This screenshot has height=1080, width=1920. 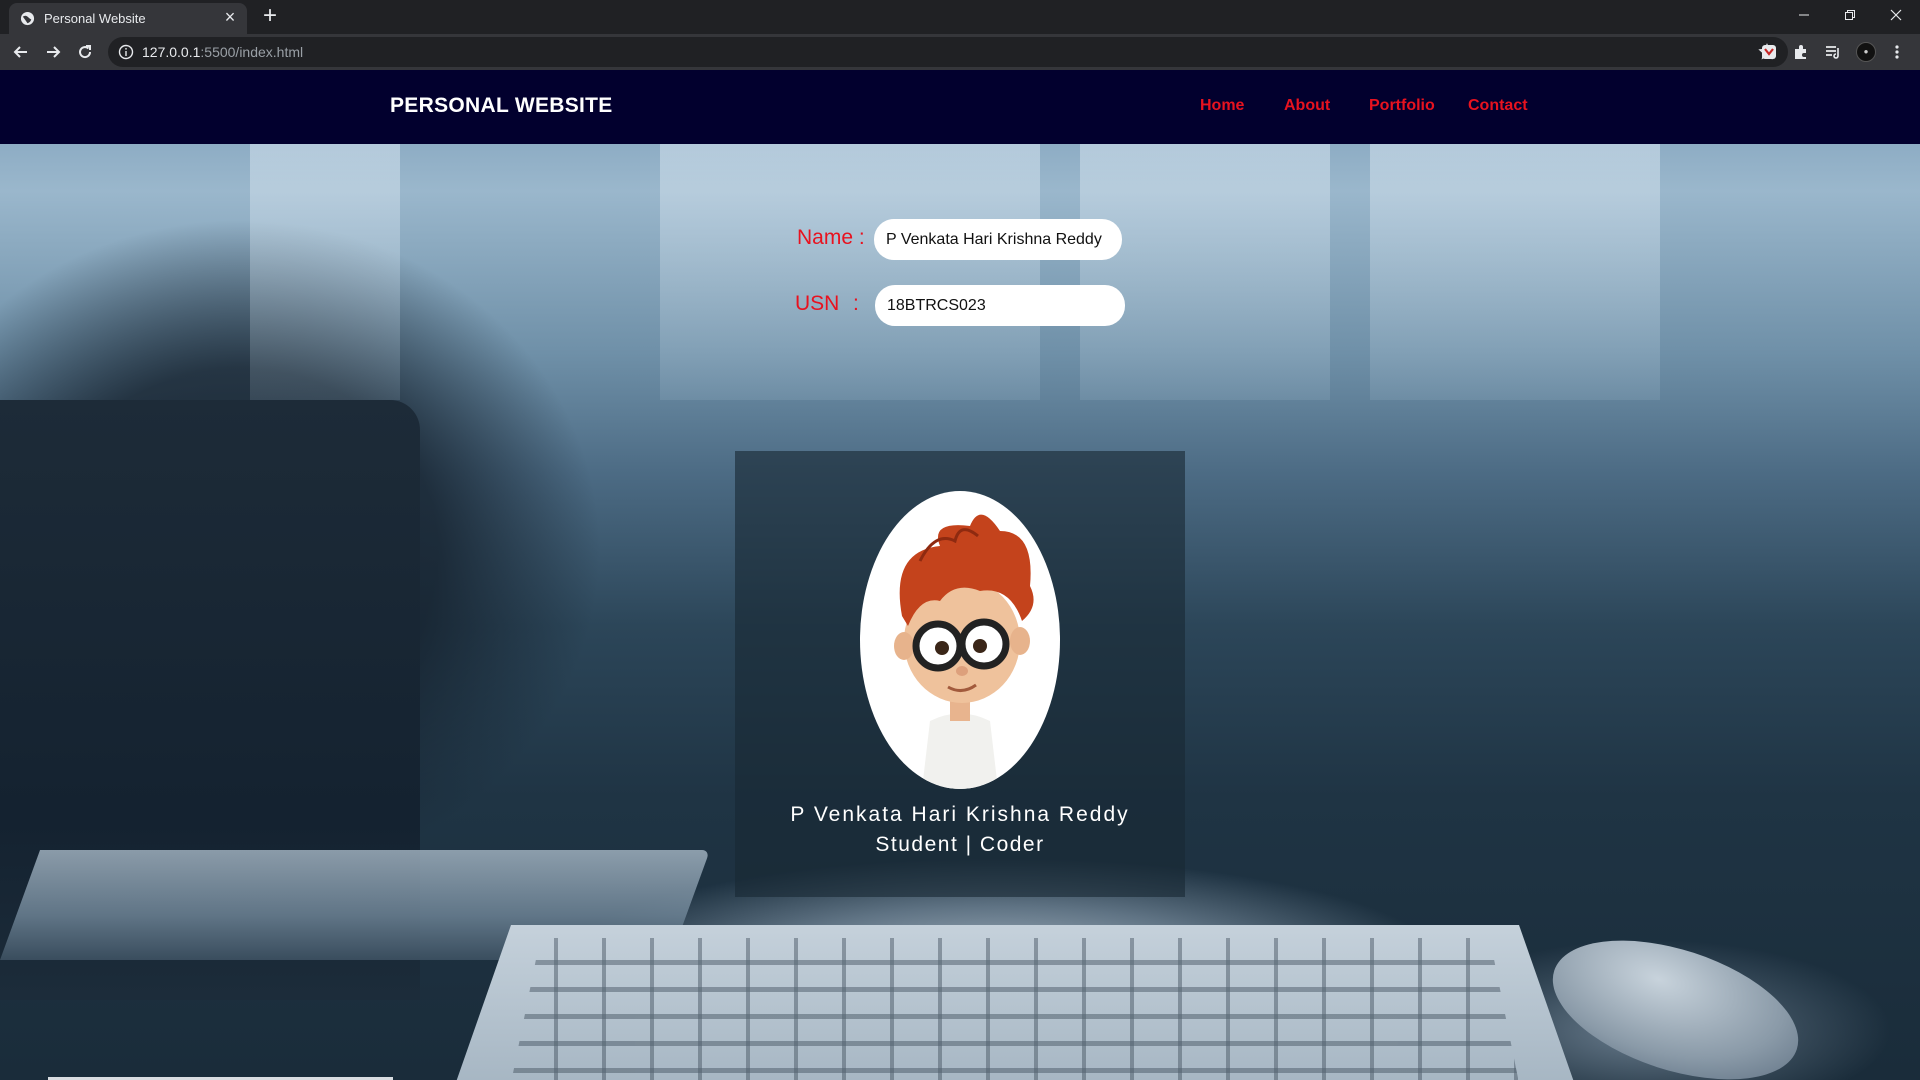 I want to click on puzzle-icon, so click(x=1801, y=52).